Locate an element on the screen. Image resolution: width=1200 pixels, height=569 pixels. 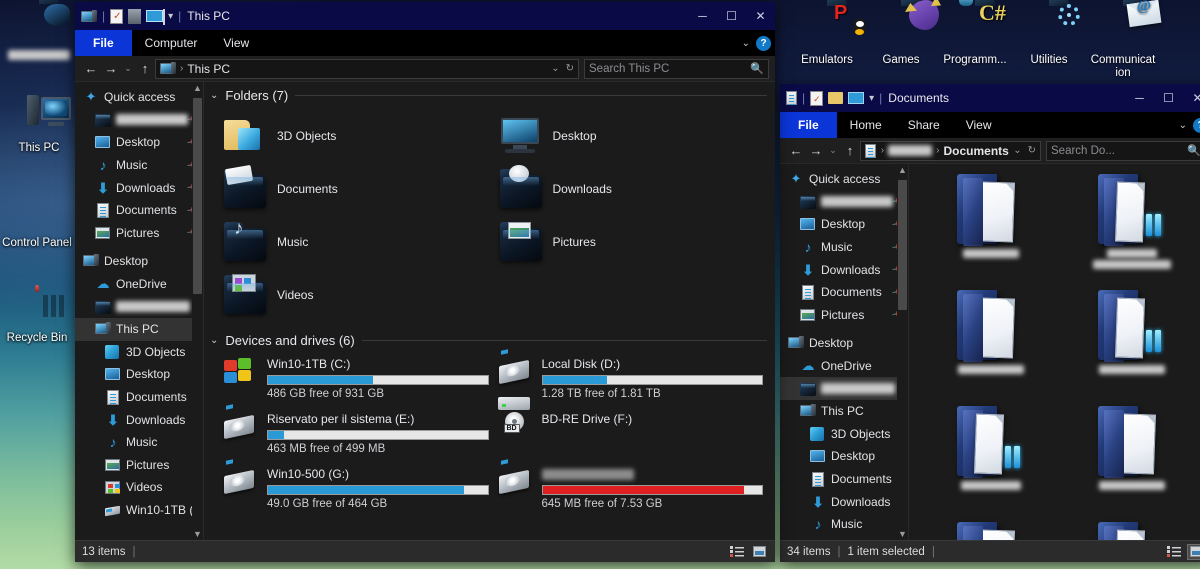
desktop-icon-this-pc: This PC is located at coordinates (39, 125).